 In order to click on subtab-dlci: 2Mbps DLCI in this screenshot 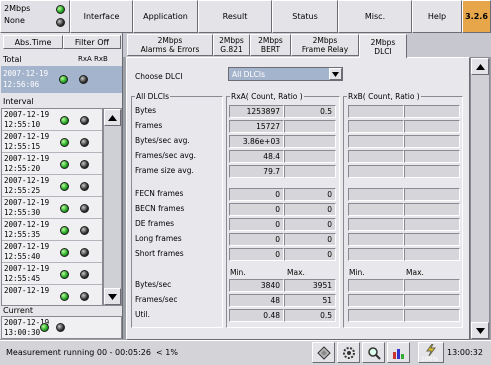, I will do `click(383, 46)`.